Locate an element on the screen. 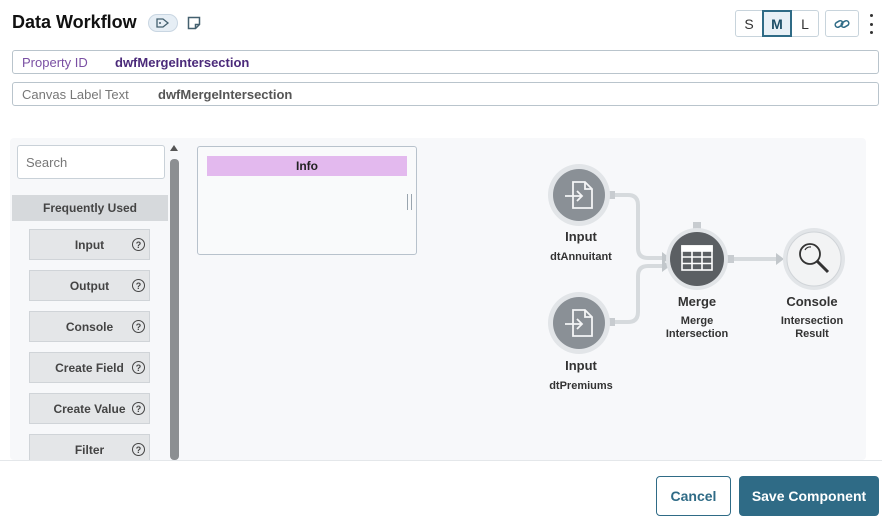 The height and width of the screenshot is (521, 882). canvas-label-value: dwfMergeIntersection is located at coordinates (225, 94).